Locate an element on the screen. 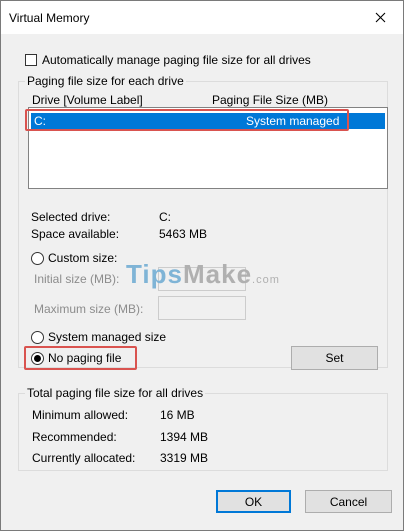 The image size is (404, 531). recommended-value: 1394 MB is located at coordinates (184, 437).